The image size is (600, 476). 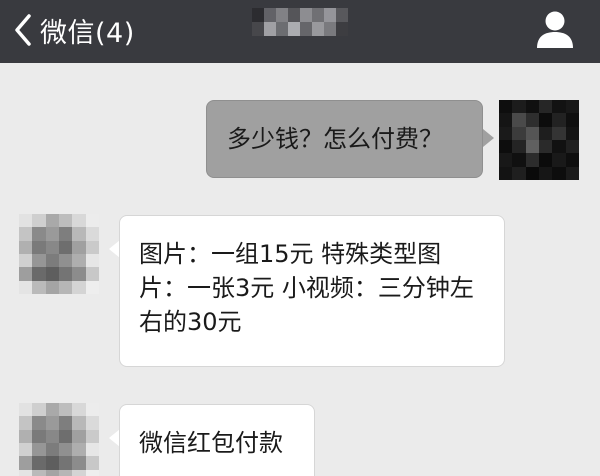 I want to click on contact-name-obscured, so click(x=300, y=22).